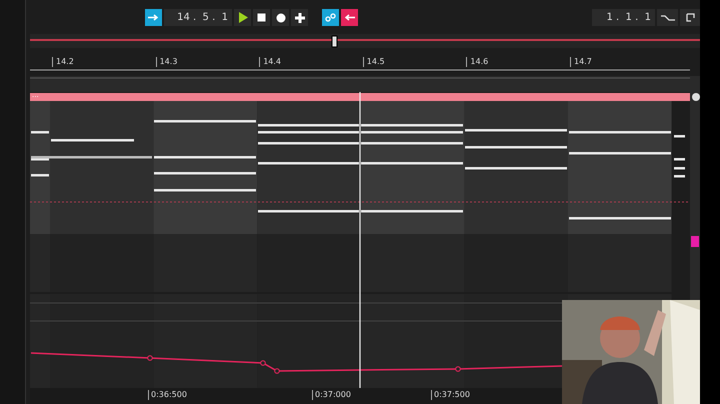 The height and width of the screenshot is (404, 720). I want to click on window-icon, so click(690, 17).